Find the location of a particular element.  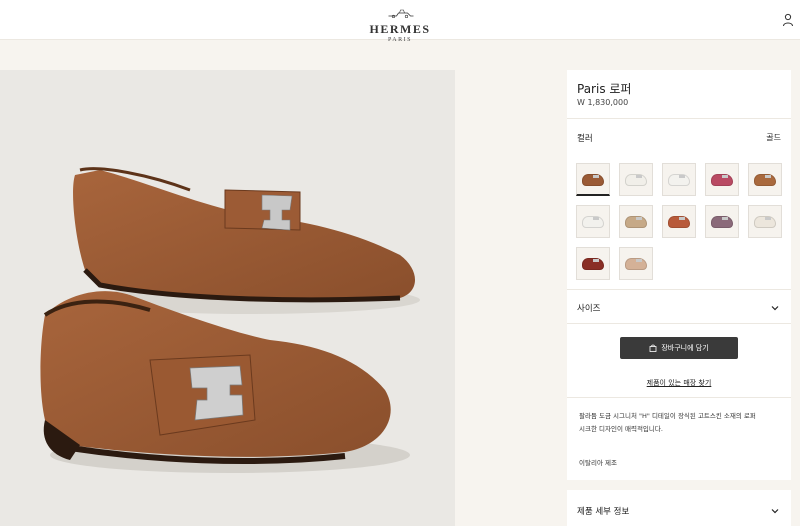

description-line: 팔라듐 도금 시그니처 "H" 디테일이 장식된 고트스킨 소재의 로퍼 is located at coordinates (667, 416).